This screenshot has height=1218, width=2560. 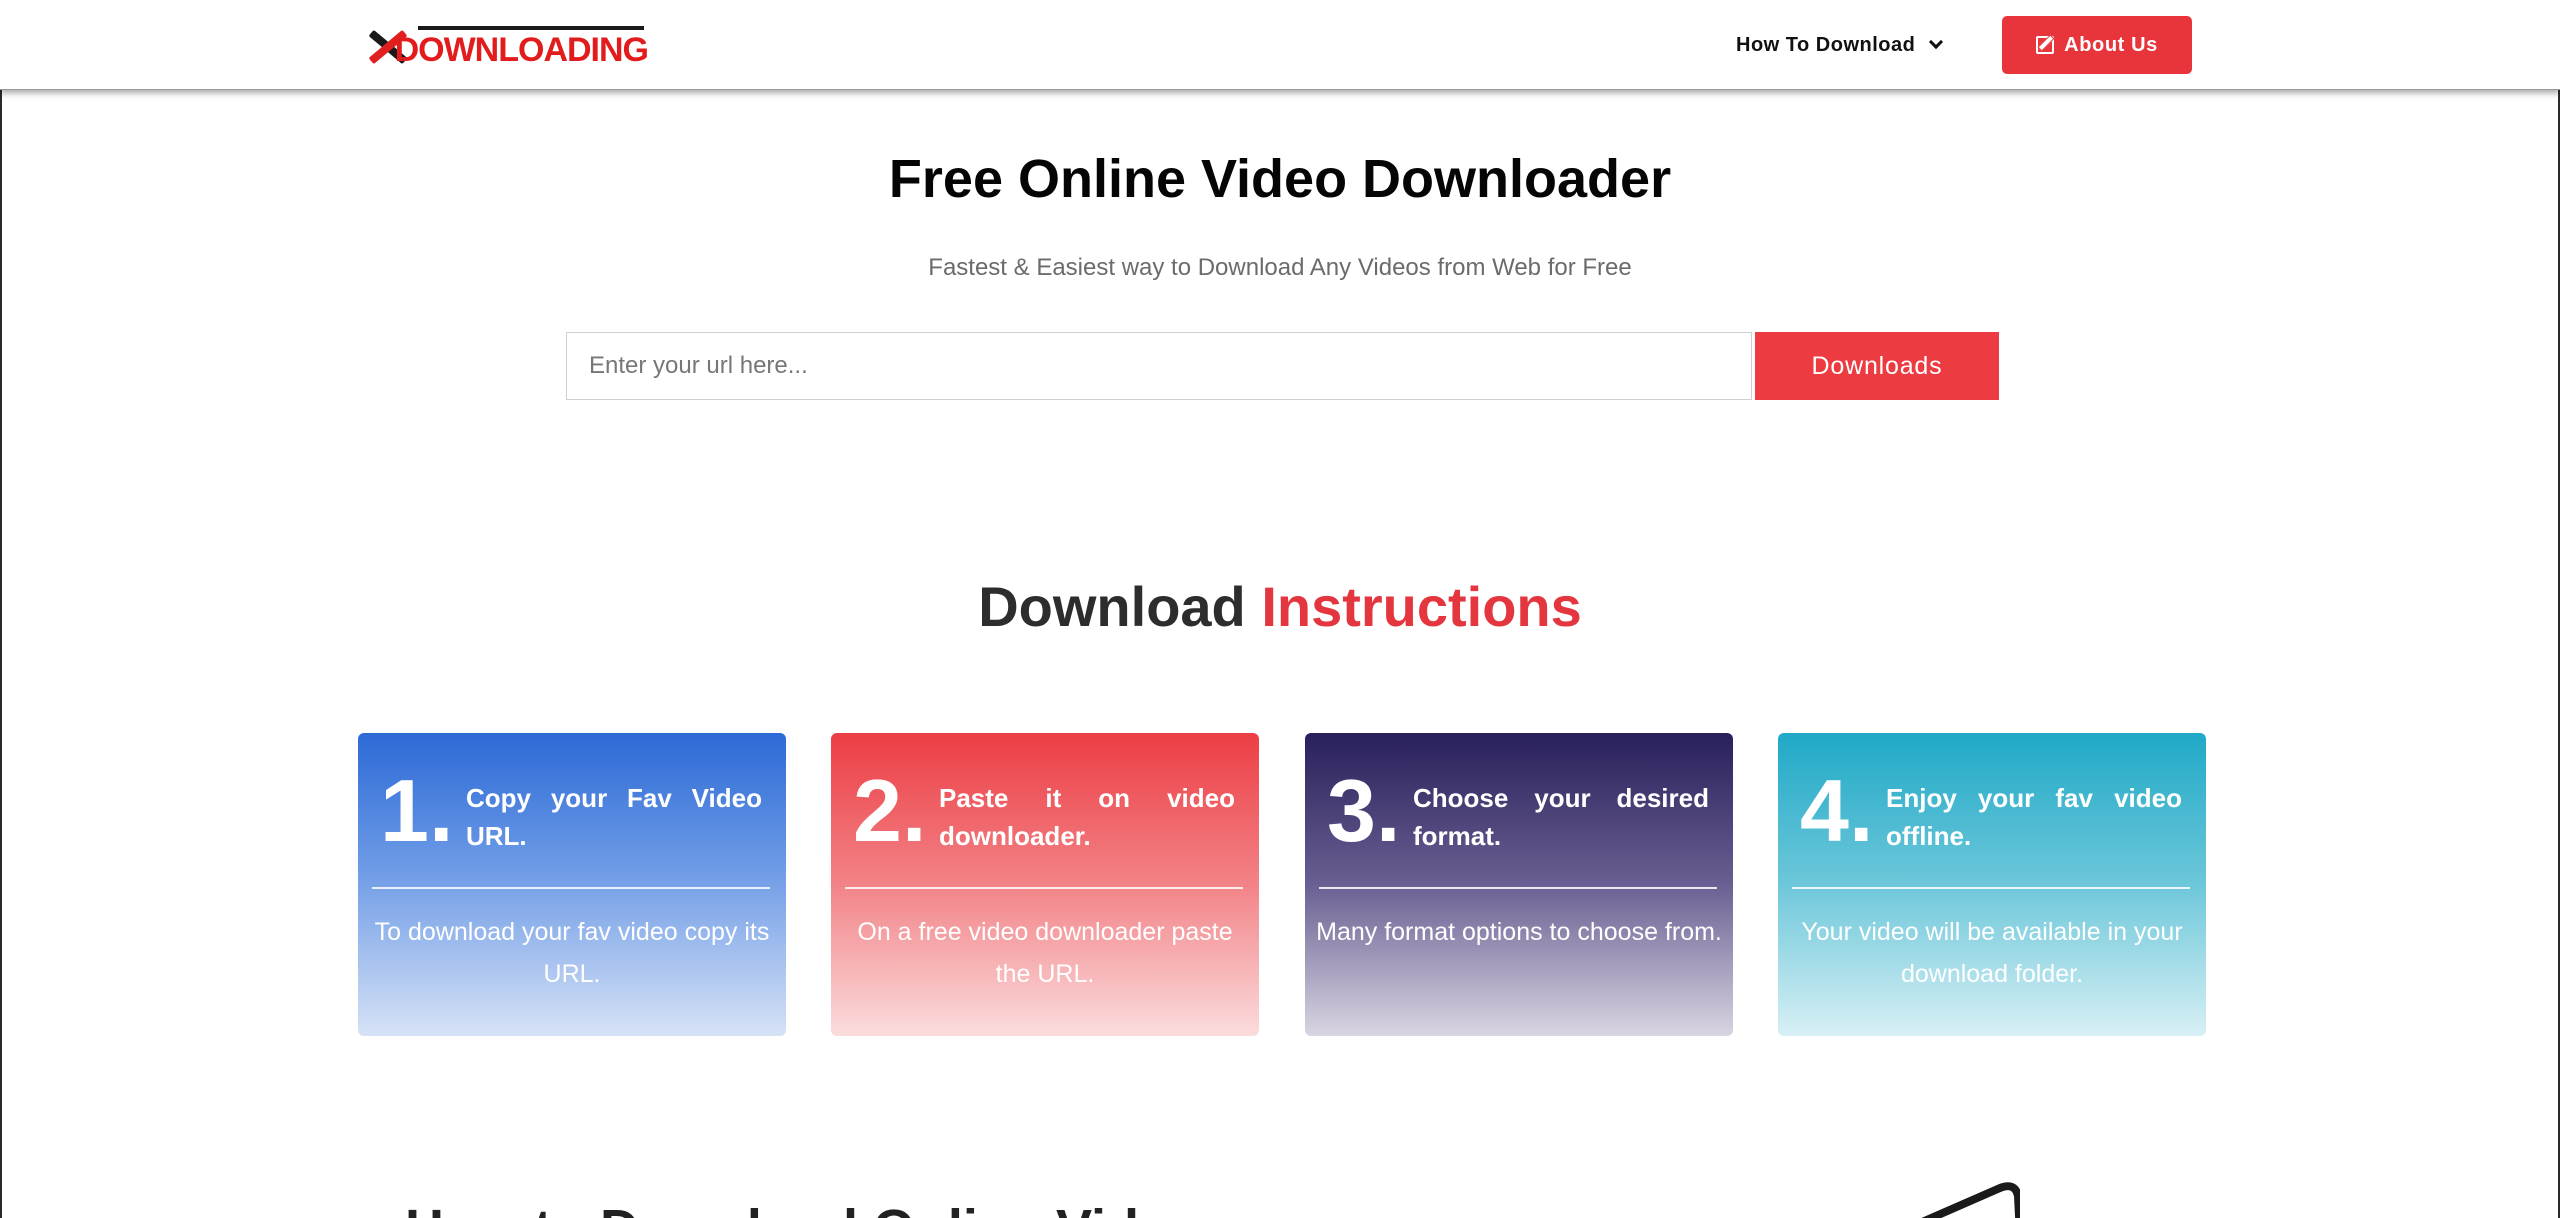 What do you see at coordinates (1364, 810) in the screenshot?
I see `card-number: 3.` at bounding box center [1364, 810].